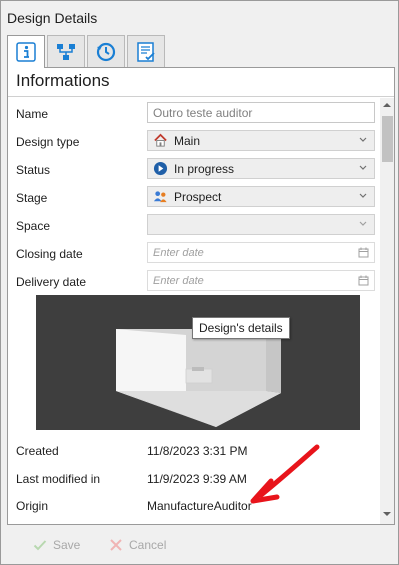 This screenshot has width=399, height=565. I want to click on people-icon, so click(160, 197).